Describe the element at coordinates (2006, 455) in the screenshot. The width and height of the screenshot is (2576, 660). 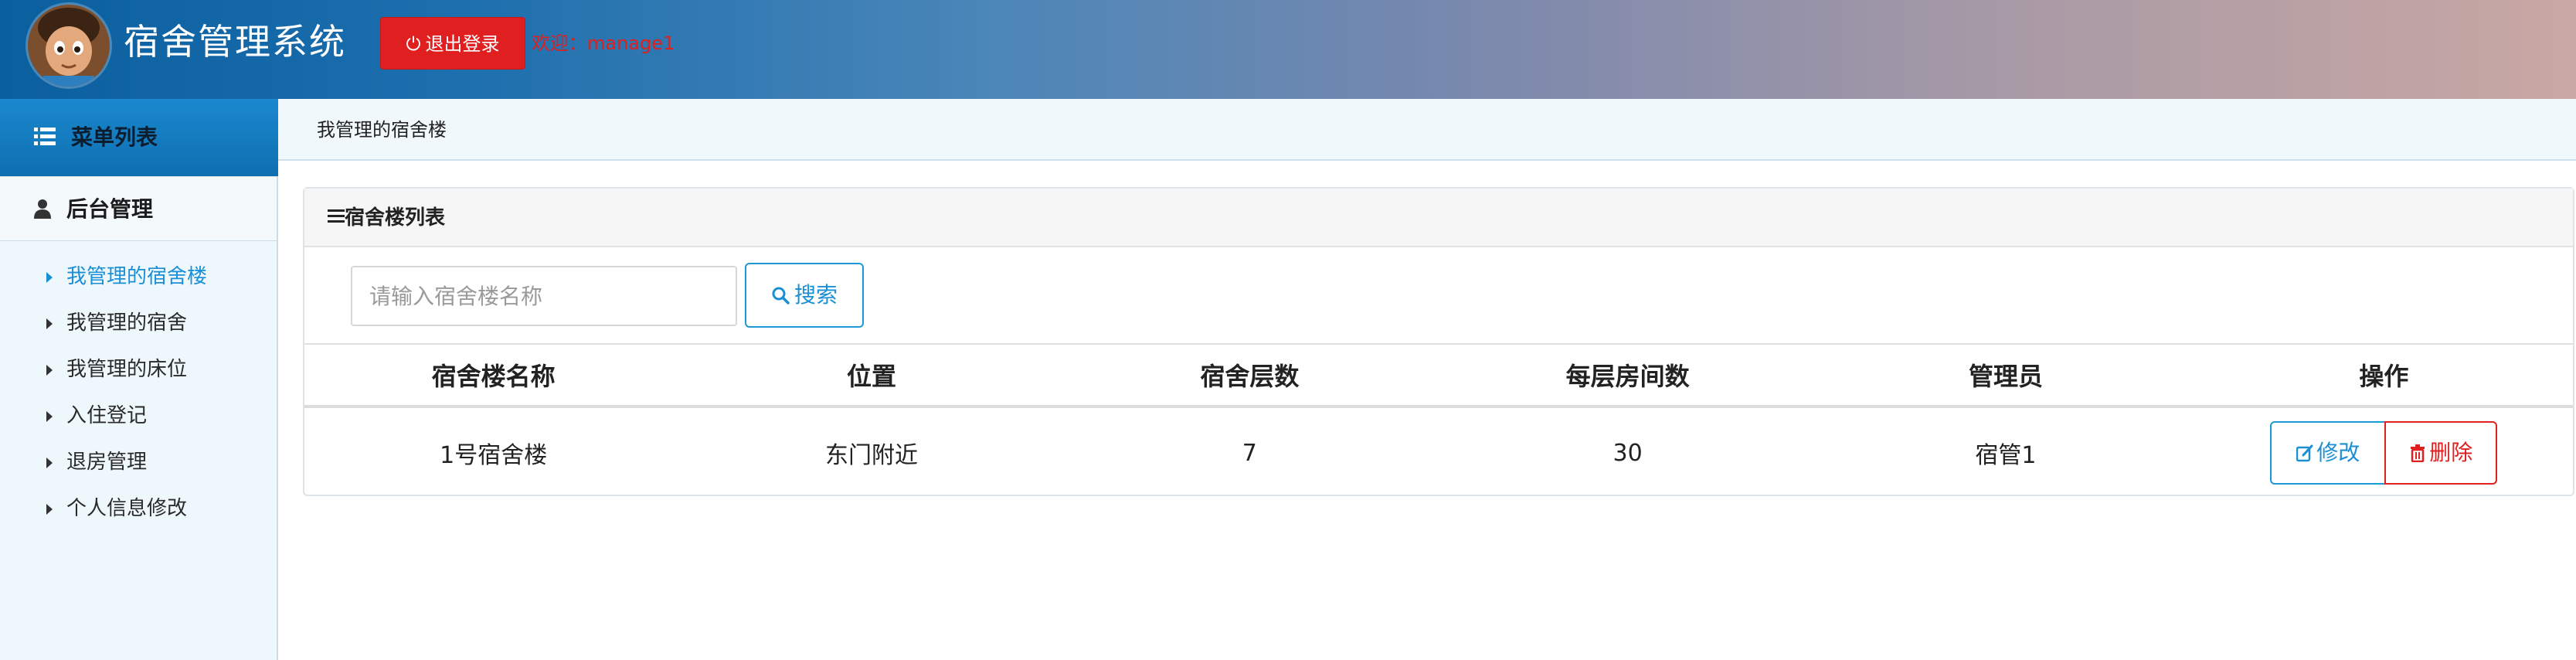
I see `cell-manager: 宿管1` at that location.